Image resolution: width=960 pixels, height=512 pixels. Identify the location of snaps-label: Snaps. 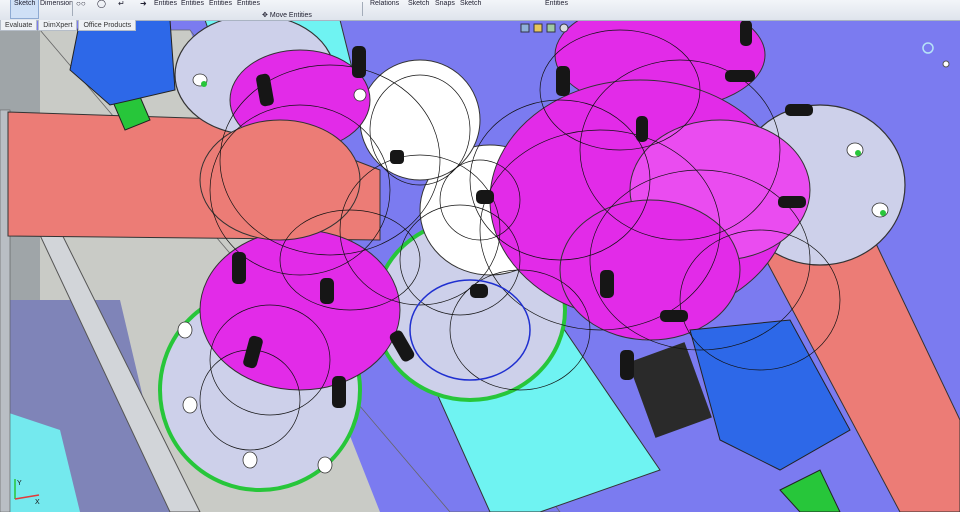
(445, 3).